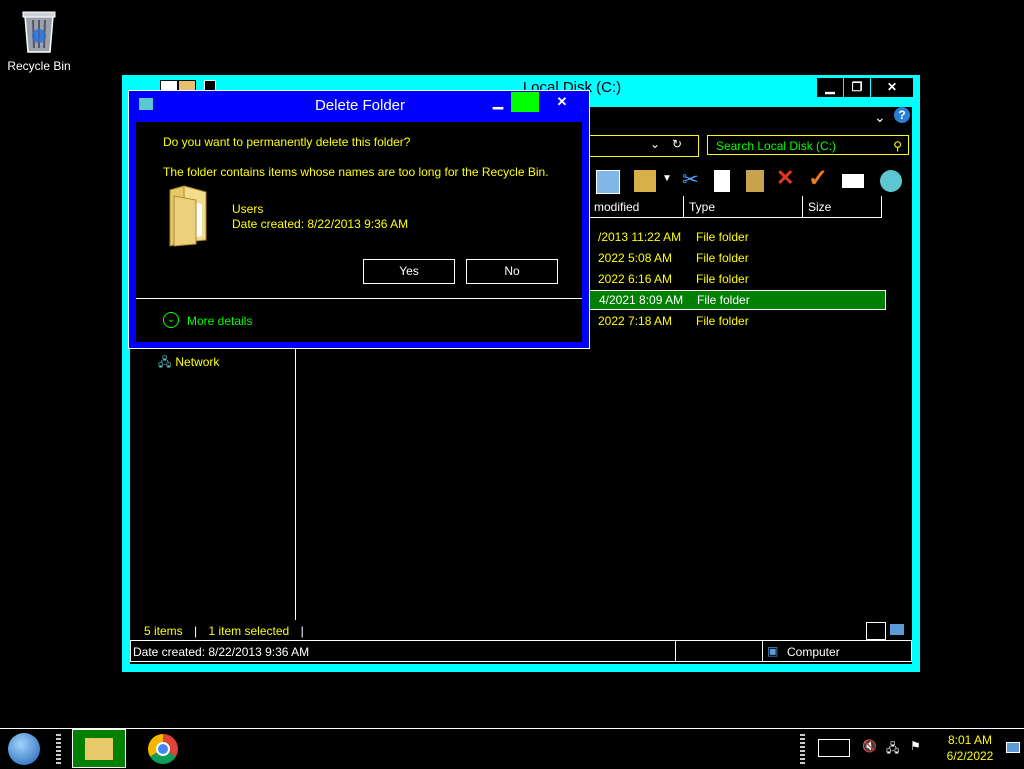 The height and width of the screenshot is (769, 1024). I want to click on nav-item-network: 🖧 Network, so click(188, 363).